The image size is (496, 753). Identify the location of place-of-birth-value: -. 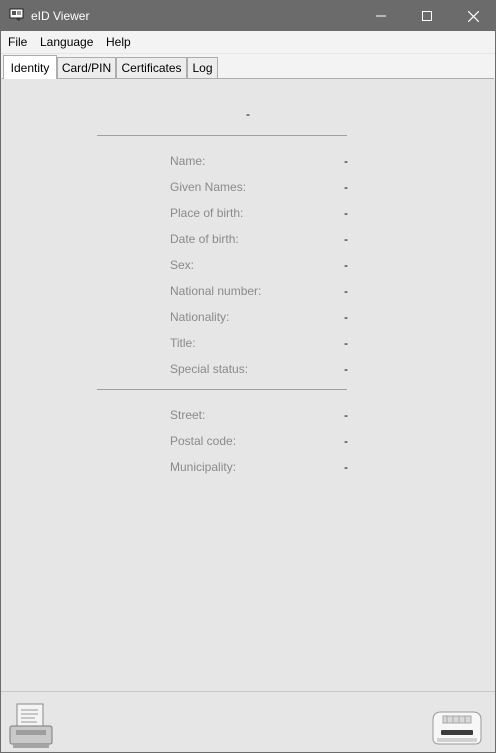
(346, 213).